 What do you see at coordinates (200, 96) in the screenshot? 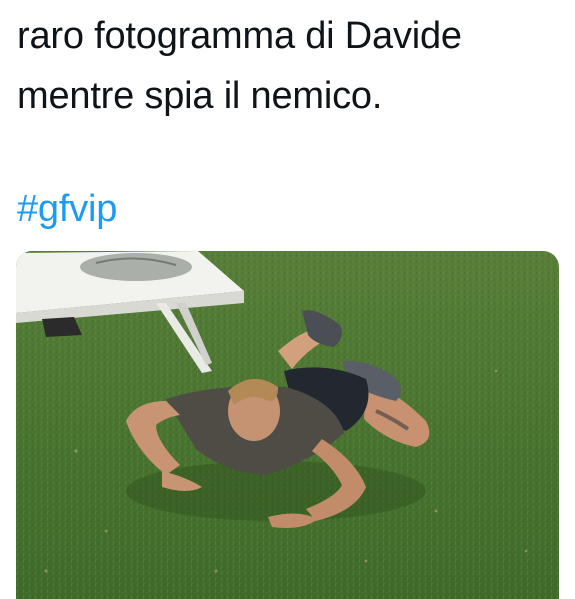
I see `tweet-text-line-2: mentre spia il nemico.` at bounding box center [200, 96].